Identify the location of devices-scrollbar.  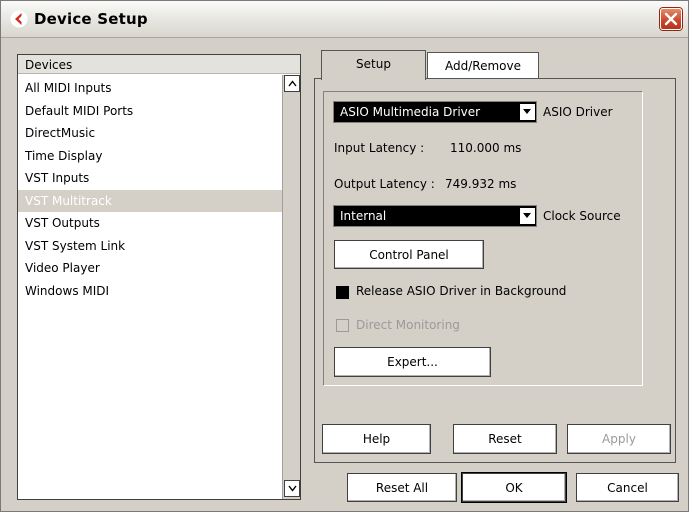
(291, 287).